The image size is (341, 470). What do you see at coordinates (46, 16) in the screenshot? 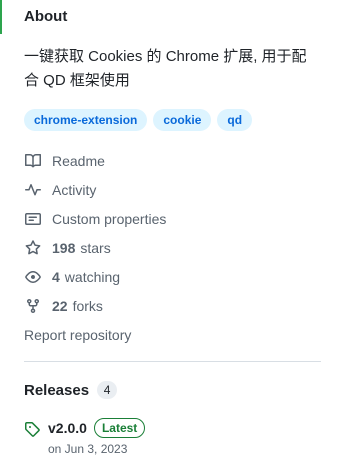
I see `about-title: About` at bounding box center [46, 16].